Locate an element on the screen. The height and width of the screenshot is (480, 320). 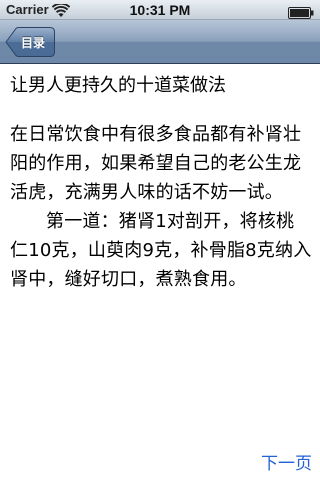
status-bar: Carrier 10:31 PM is located at coordinates (160, 10).